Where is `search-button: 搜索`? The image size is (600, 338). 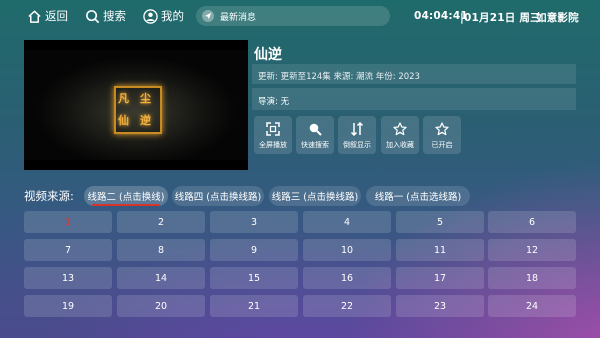 search-button: 搜索 is located at coordinates (105, 16).